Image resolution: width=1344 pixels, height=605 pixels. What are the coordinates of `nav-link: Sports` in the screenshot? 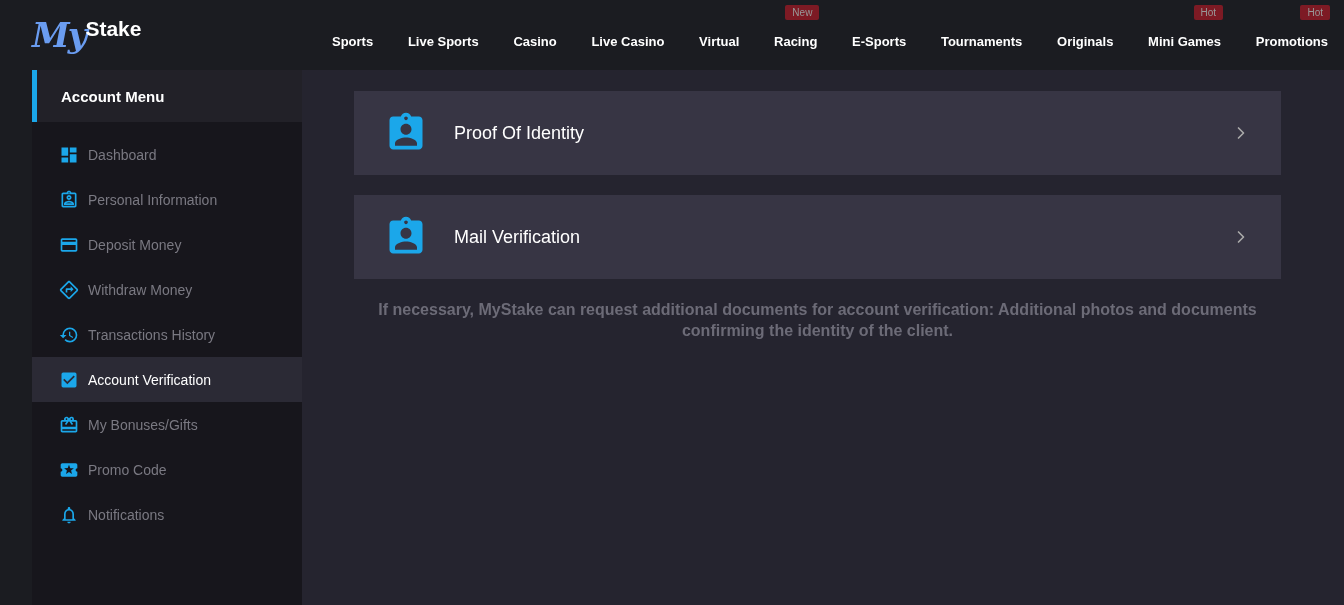 It's located at (353, 41).